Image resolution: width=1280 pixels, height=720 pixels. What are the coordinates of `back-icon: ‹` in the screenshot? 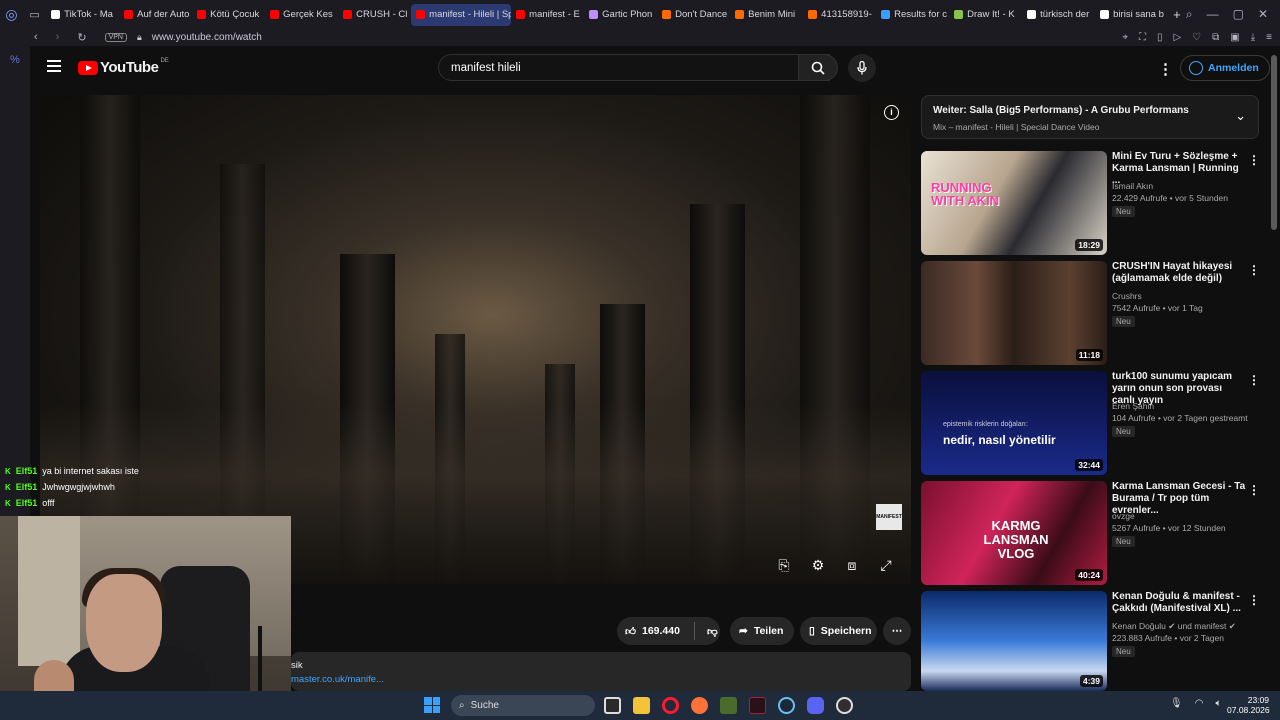 It's located at (36, 37).